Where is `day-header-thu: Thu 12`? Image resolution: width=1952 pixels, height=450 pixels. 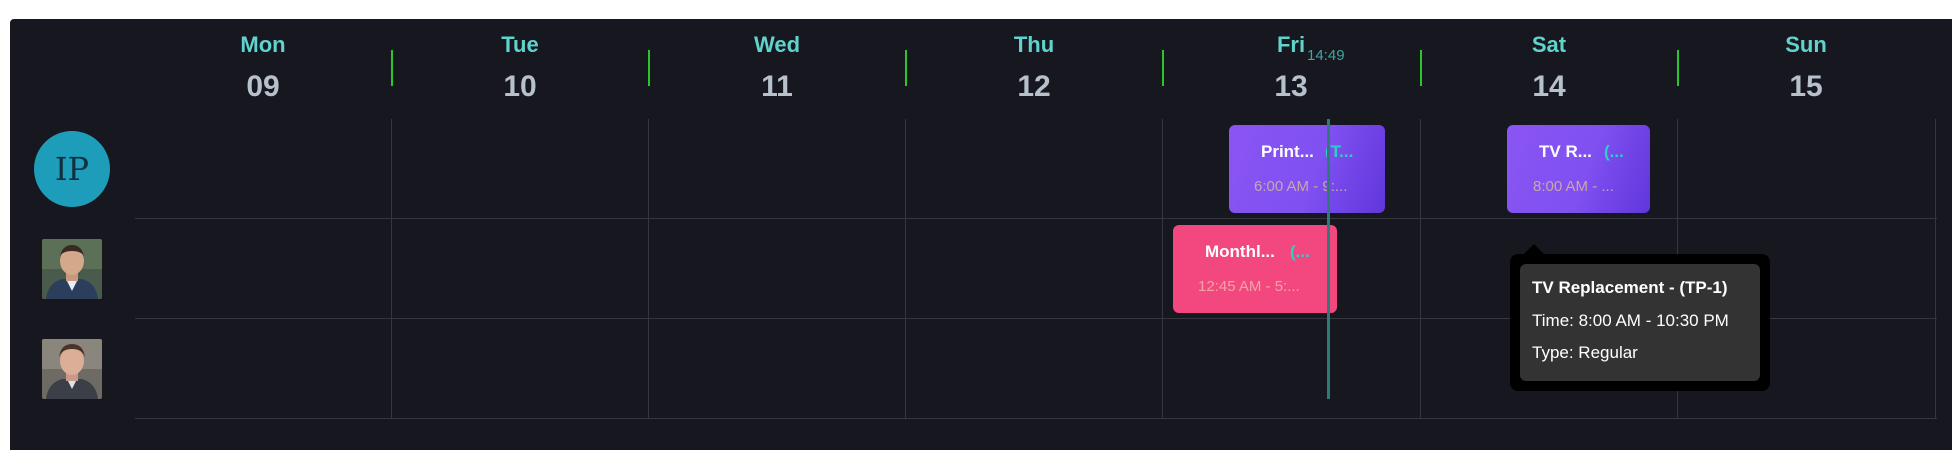 day-header-thu: Thu 12 is located at coordinates (1034, 69).